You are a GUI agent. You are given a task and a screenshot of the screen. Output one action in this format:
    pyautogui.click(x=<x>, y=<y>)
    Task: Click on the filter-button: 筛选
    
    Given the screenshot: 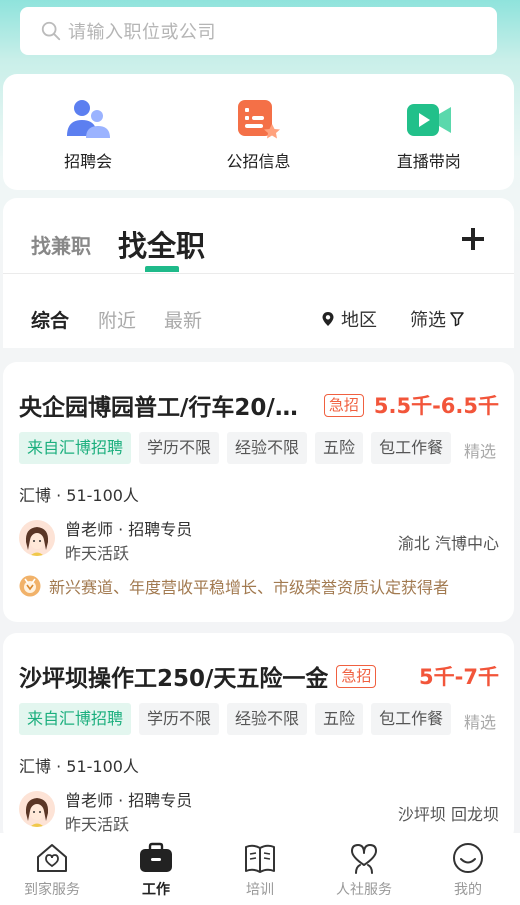 What is the action you would take?
    pyautogui.click(x=437, y=319)
    